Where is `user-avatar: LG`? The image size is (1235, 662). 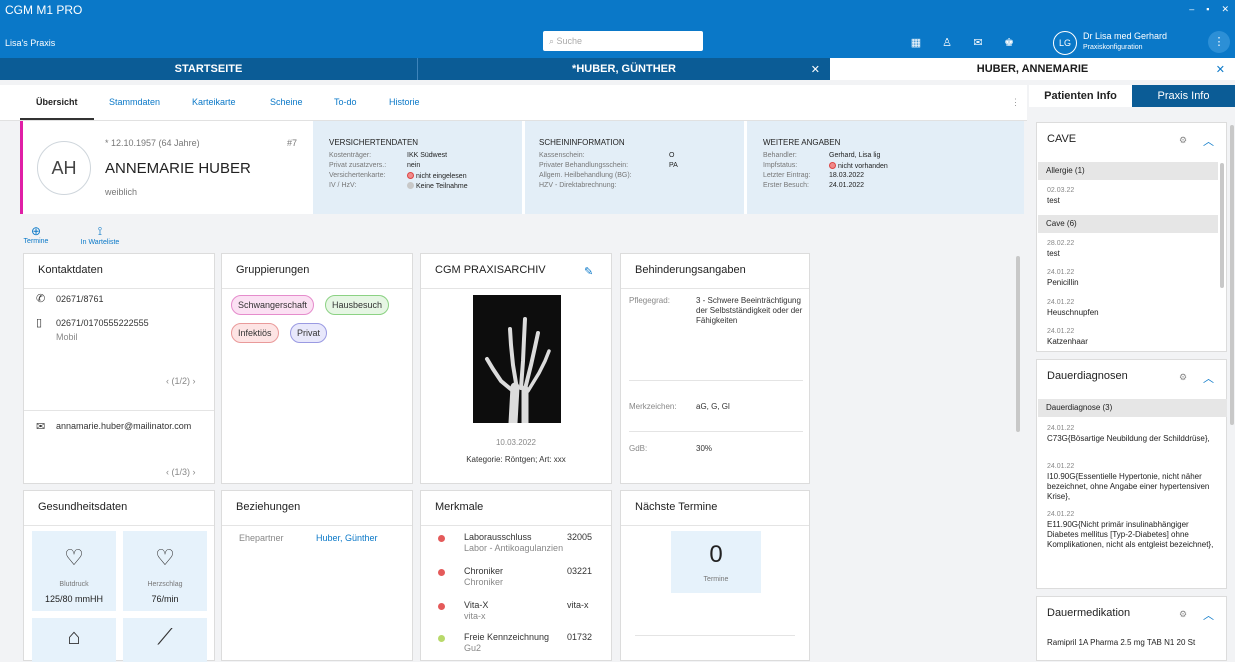
user-avatar: LG is located at coordinates (1065, 43).